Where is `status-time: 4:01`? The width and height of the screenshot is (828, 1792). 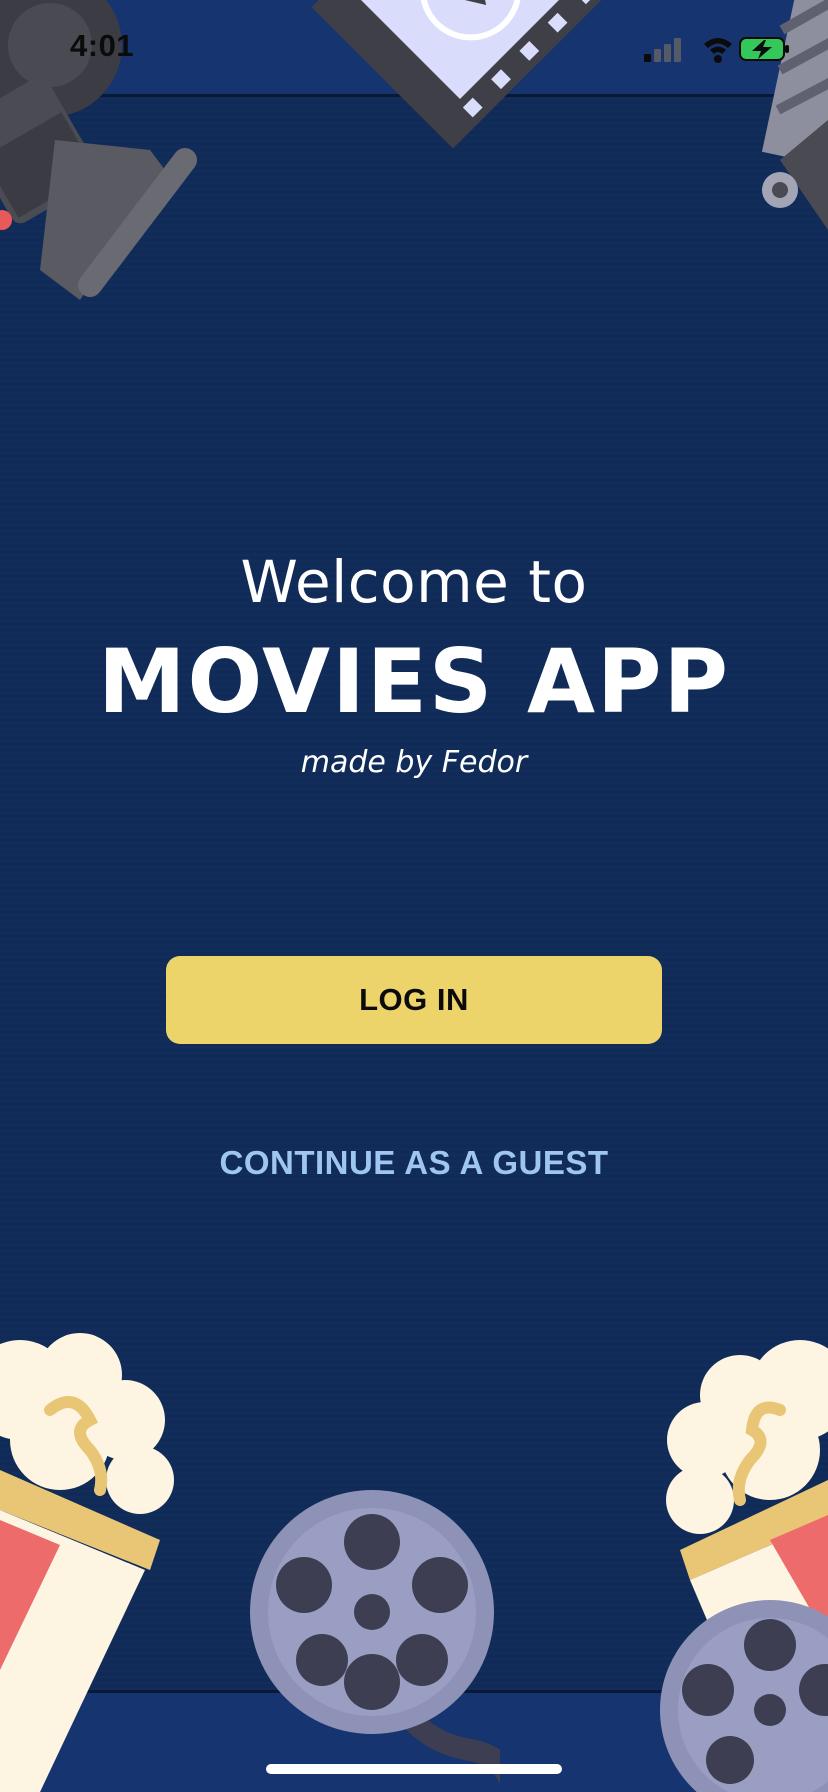 status-time: 4:01 is located at coordinates (102, 45).